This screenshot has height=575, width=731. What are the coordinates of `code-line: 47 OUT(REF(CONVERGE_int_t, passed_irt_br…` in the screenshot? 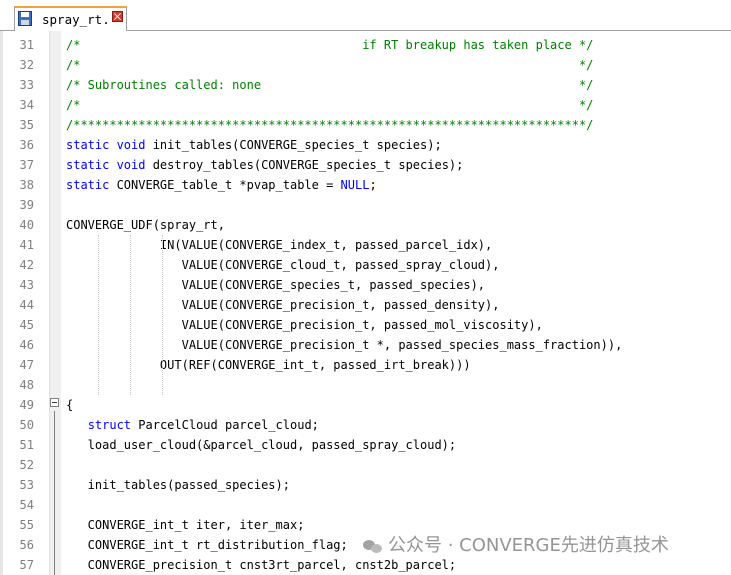 It's located at (365, 365).